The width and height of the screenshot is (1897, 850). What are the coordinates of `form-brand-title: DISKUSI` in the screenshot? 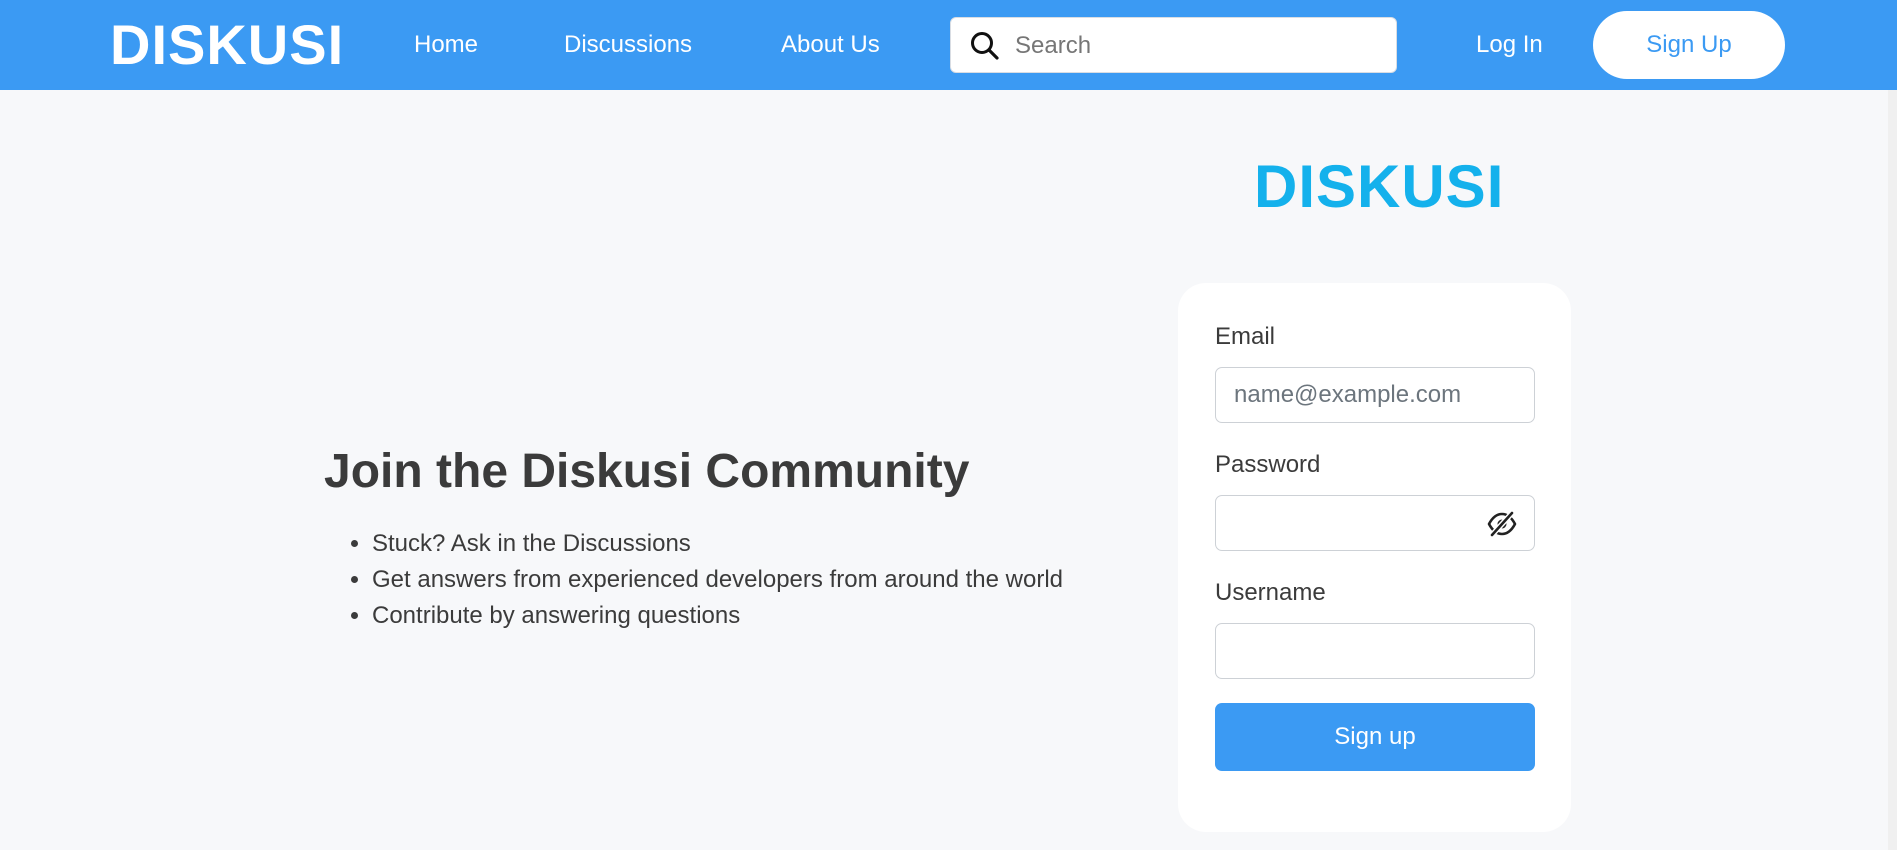 It's located at (1379, 186).